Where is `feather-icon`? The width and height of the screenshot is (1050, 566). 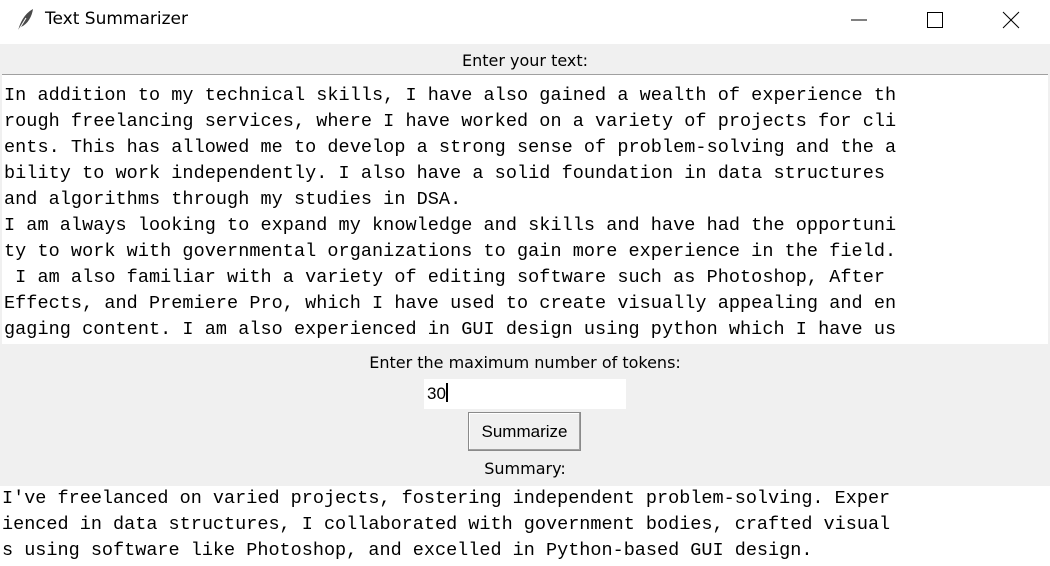 feather-icon is located at coordinates (25, 20).